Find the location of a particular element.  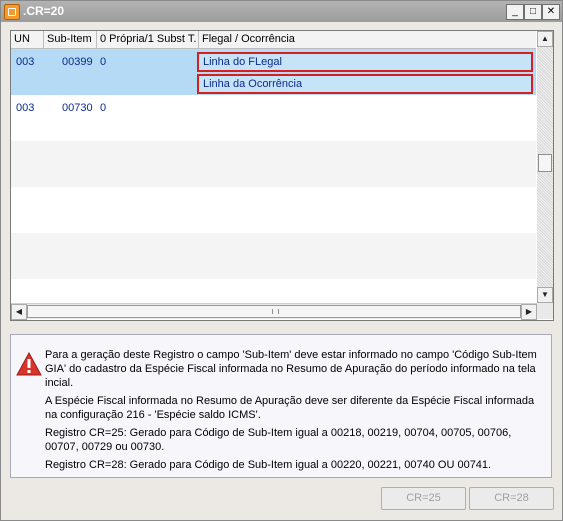

cell-flegal: Linha do FLegal is located at coordinates (365, 62).